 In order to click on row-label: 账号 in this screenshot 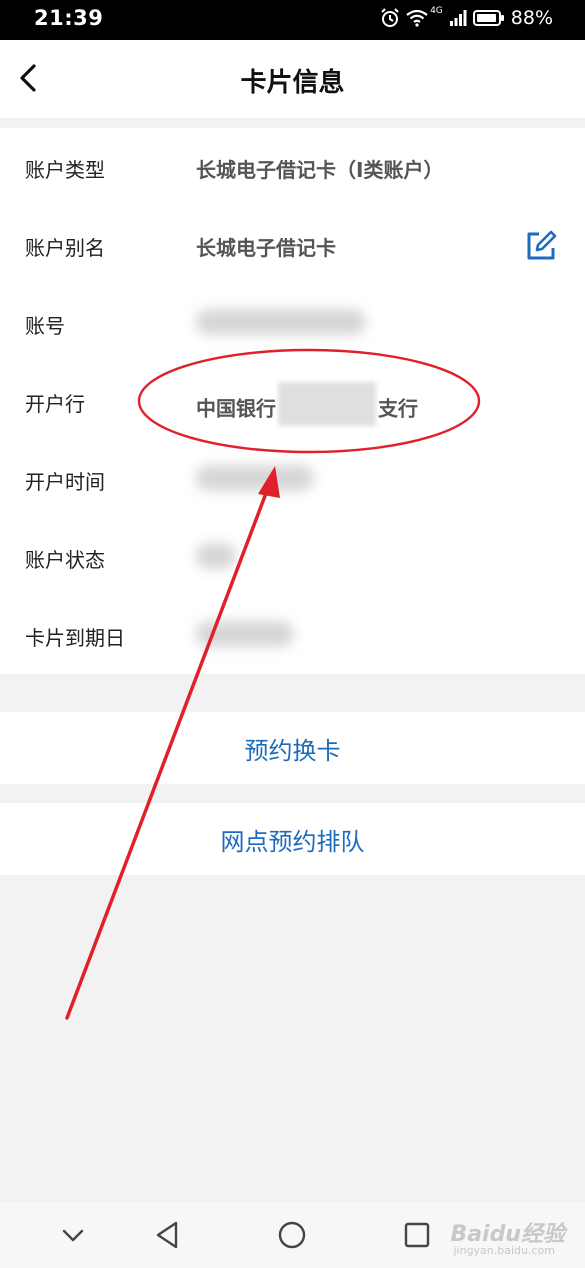, I will do `click(45, 326)`.